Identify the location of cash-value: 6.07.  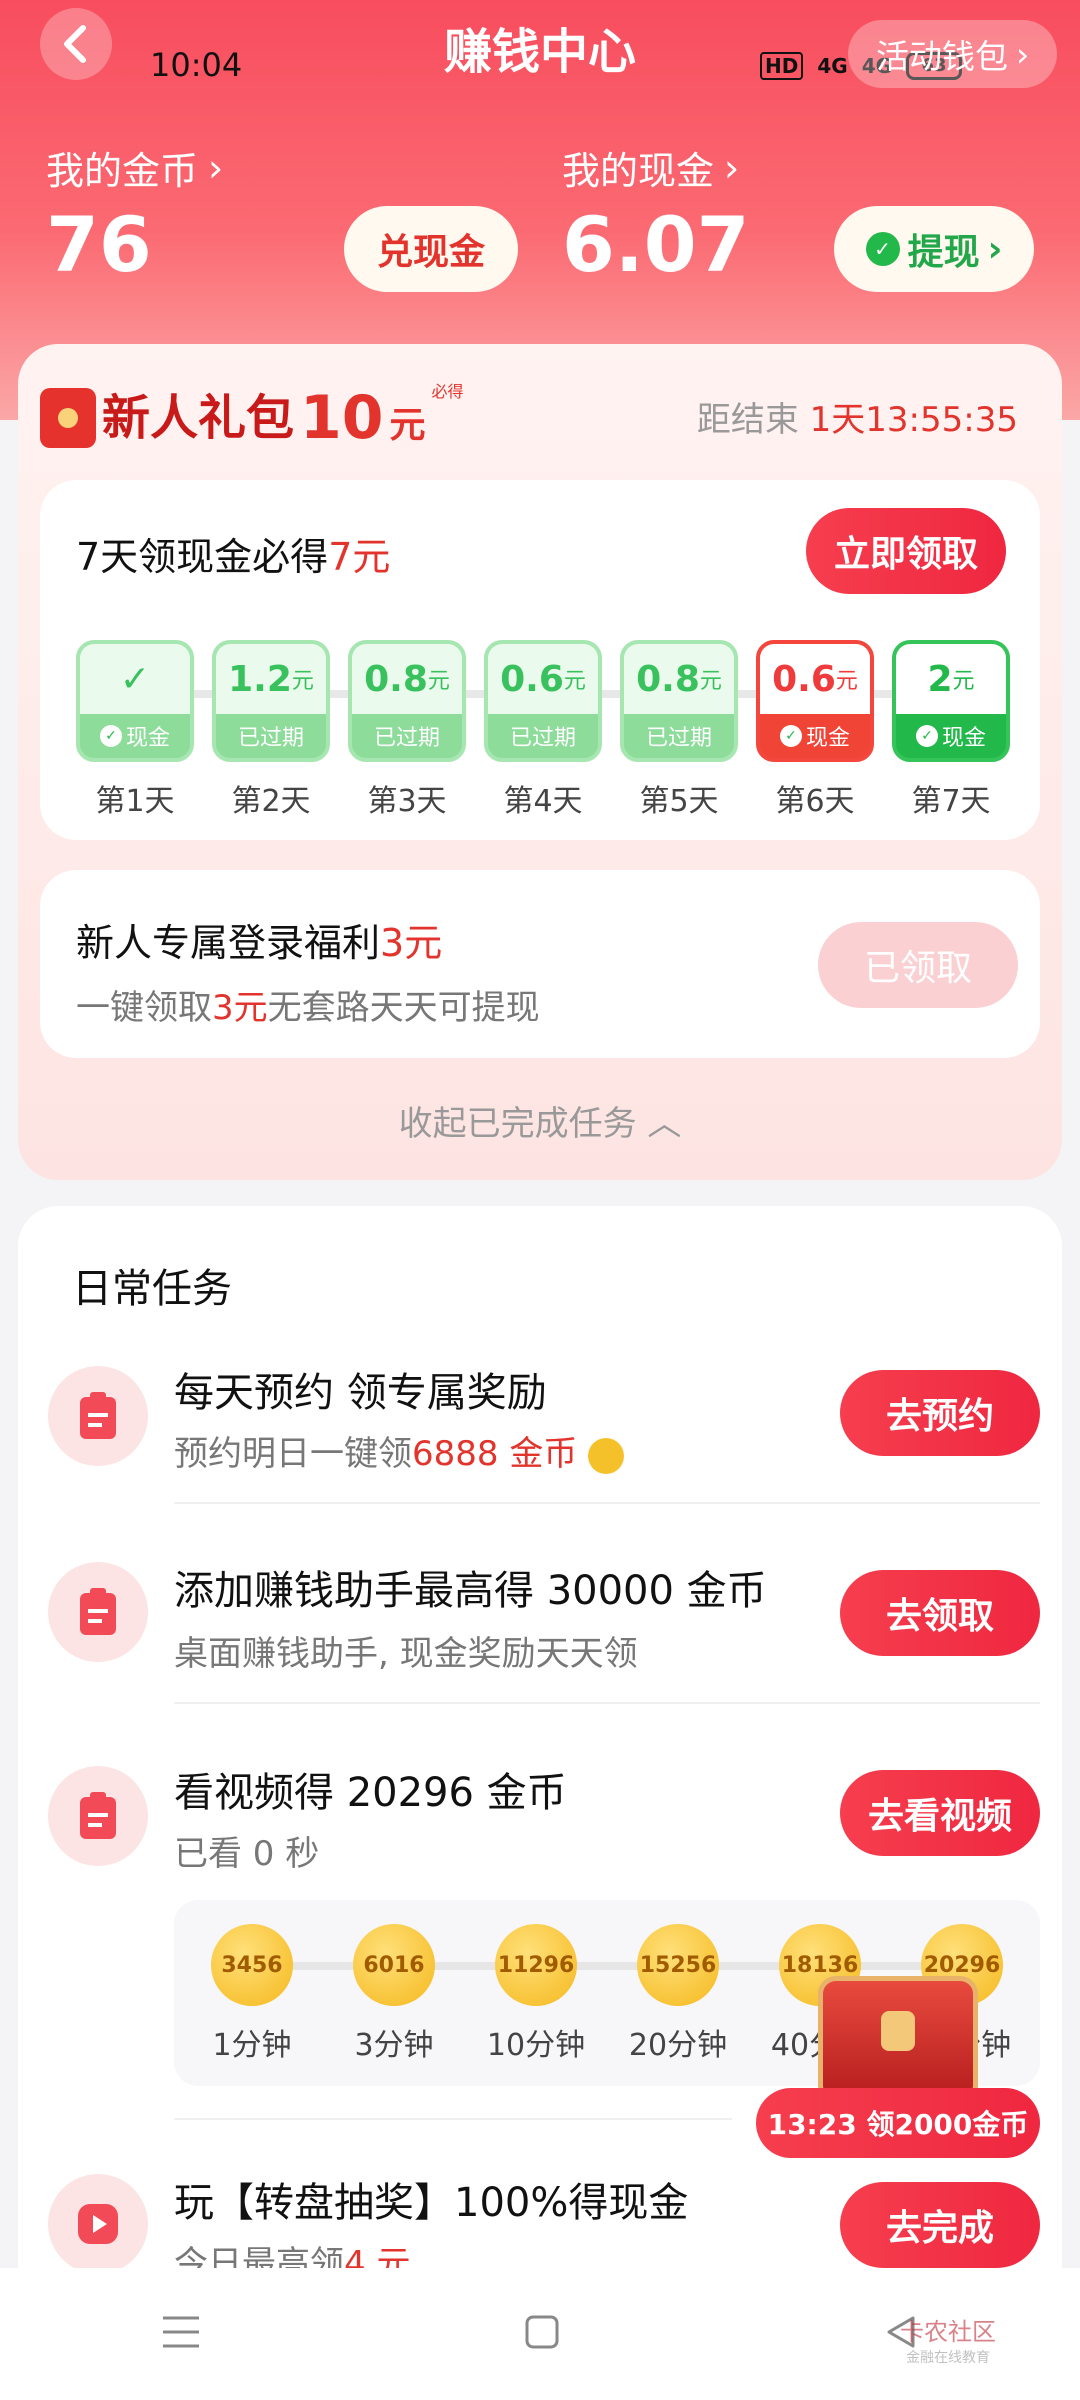
(656, 244).